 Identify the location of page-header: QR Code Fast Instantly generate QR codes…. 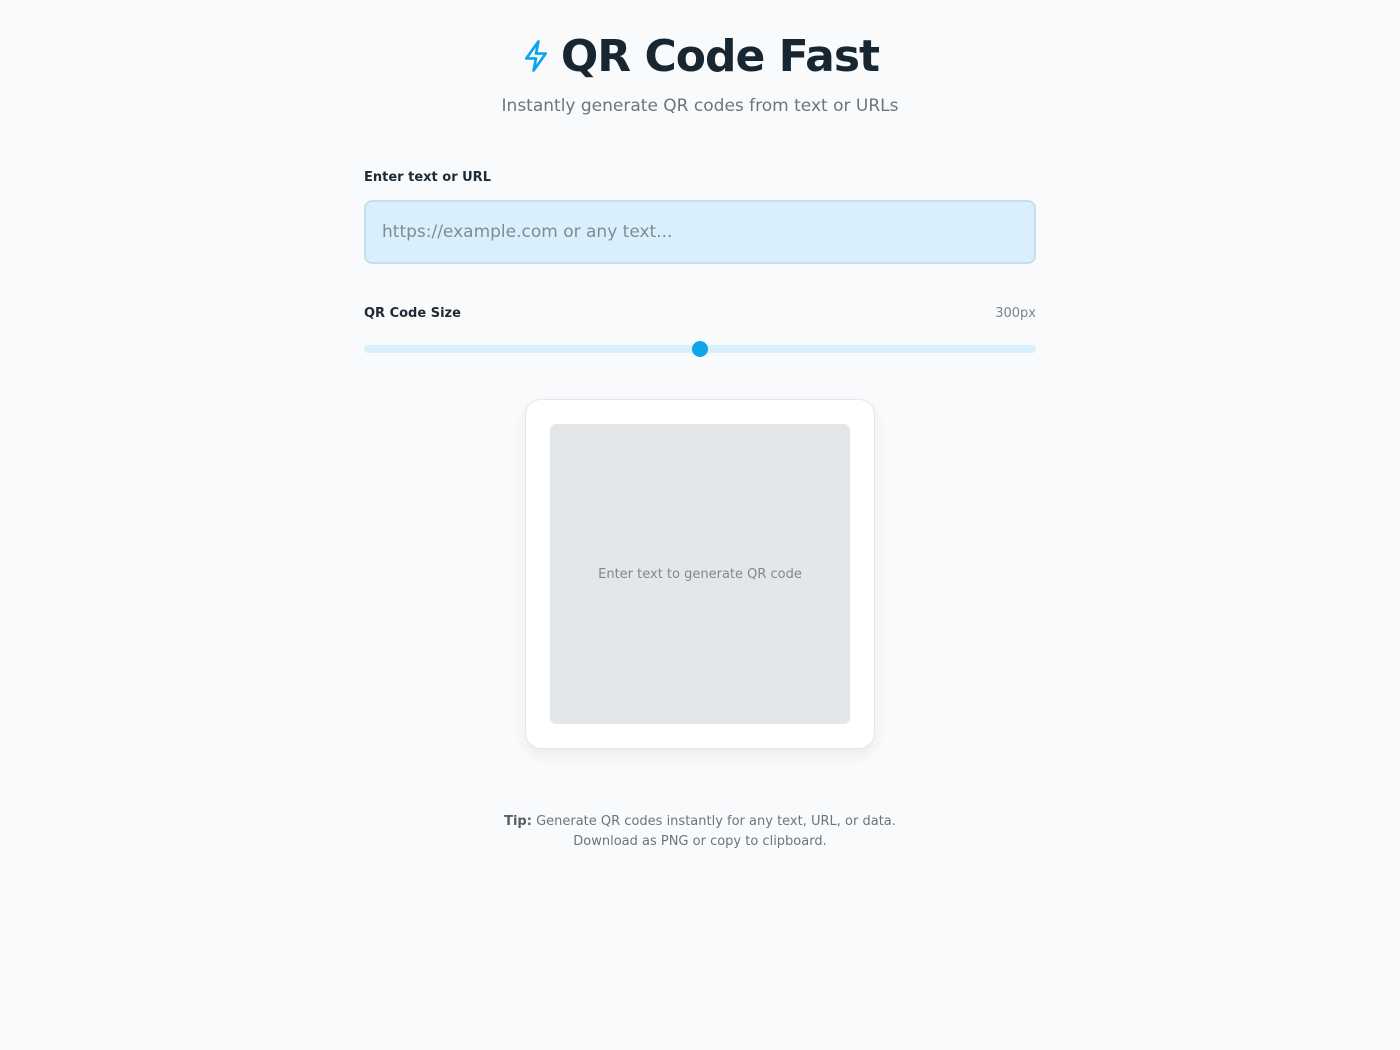
(700, 72).